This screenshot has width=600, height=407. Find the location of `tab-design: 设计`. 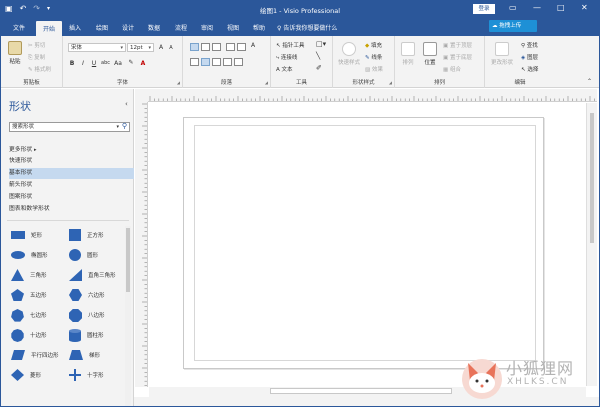

tab-design: 设计 is located at coordinates (128, 27).